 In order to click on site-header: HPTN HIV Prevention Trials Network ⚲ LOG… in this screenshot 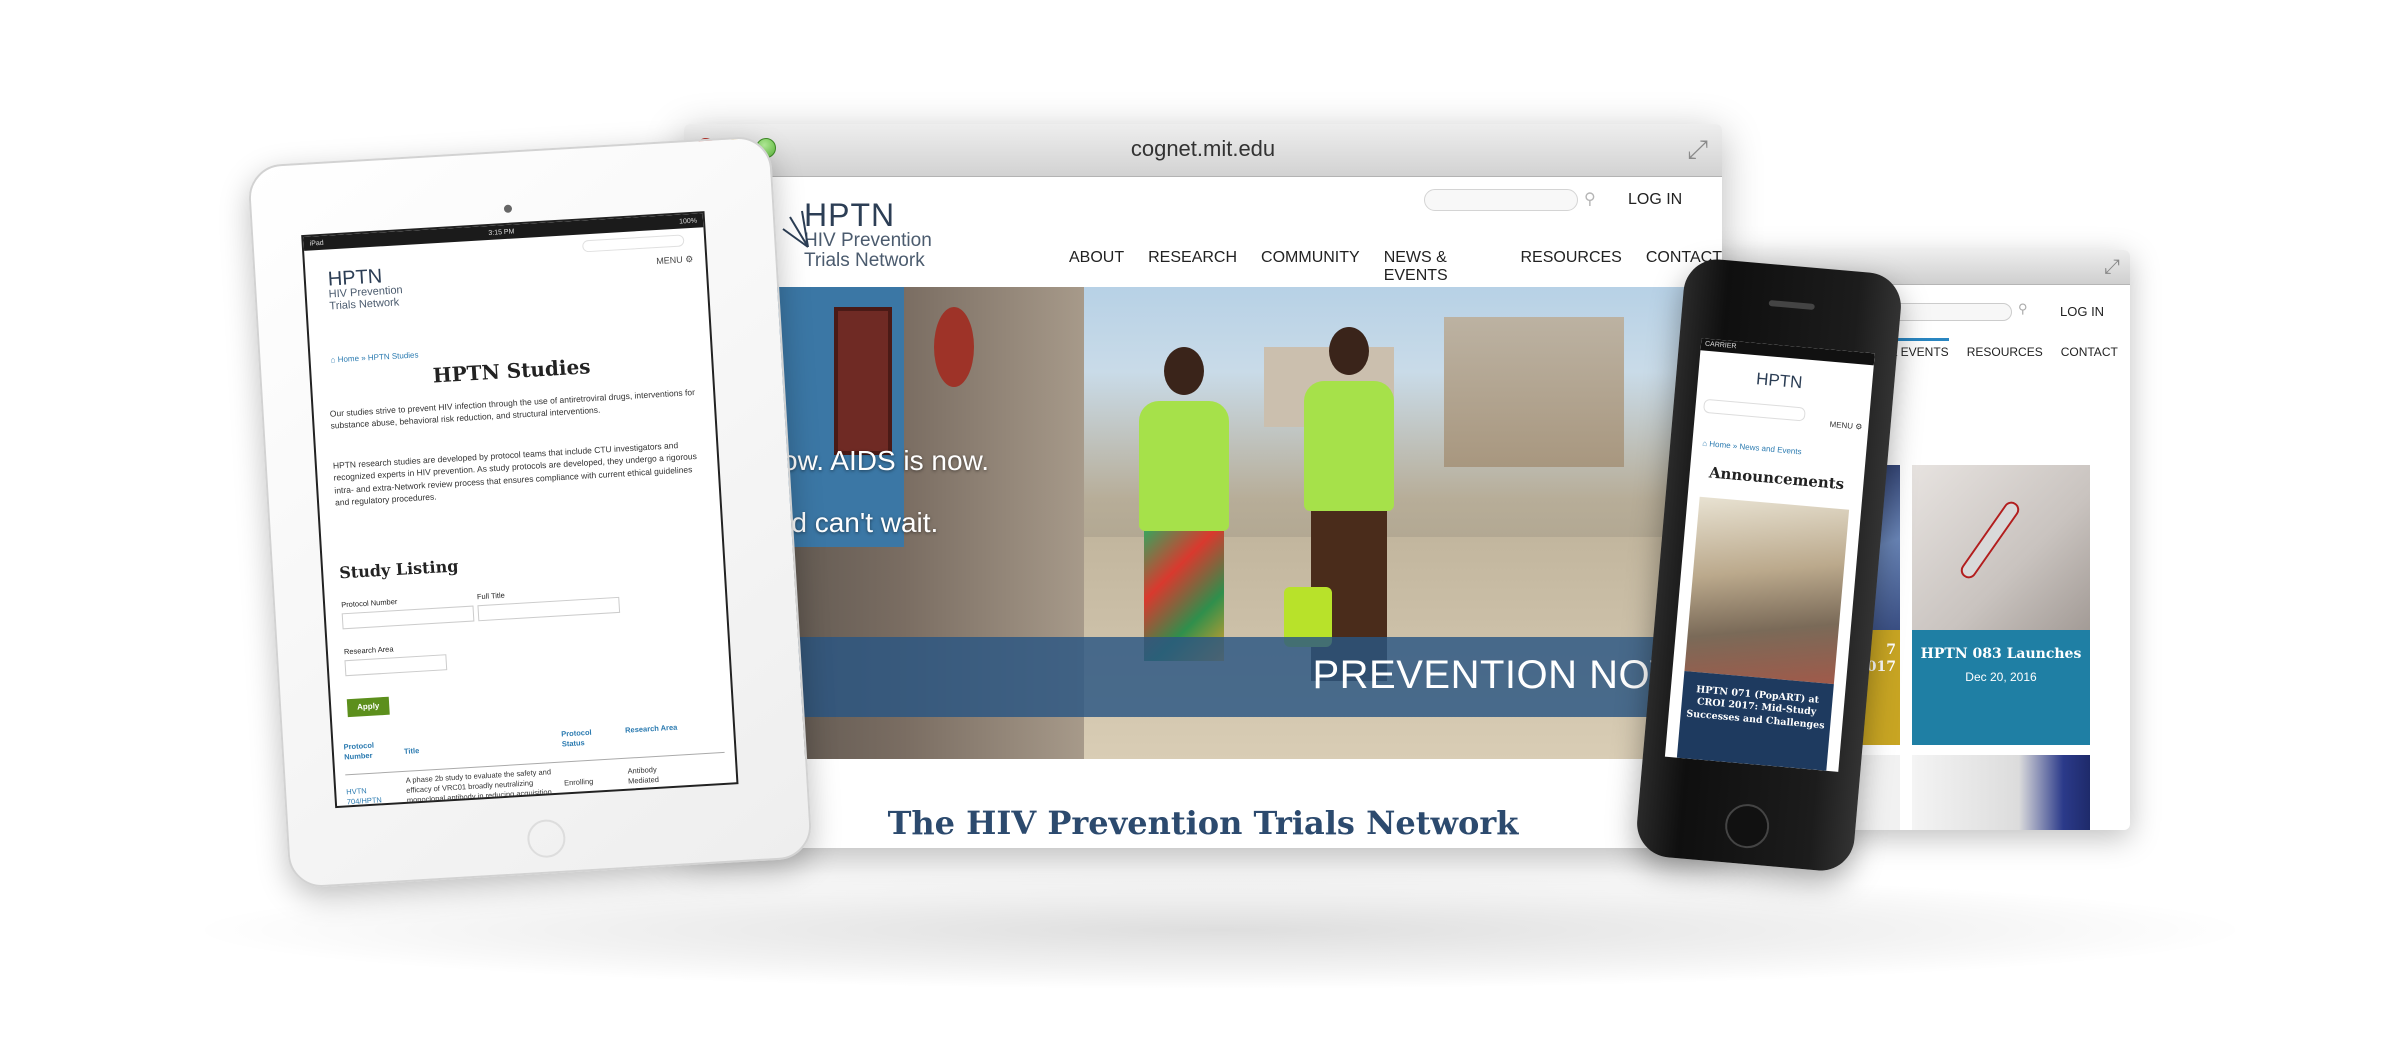, I will do `click(1203, 232)`.